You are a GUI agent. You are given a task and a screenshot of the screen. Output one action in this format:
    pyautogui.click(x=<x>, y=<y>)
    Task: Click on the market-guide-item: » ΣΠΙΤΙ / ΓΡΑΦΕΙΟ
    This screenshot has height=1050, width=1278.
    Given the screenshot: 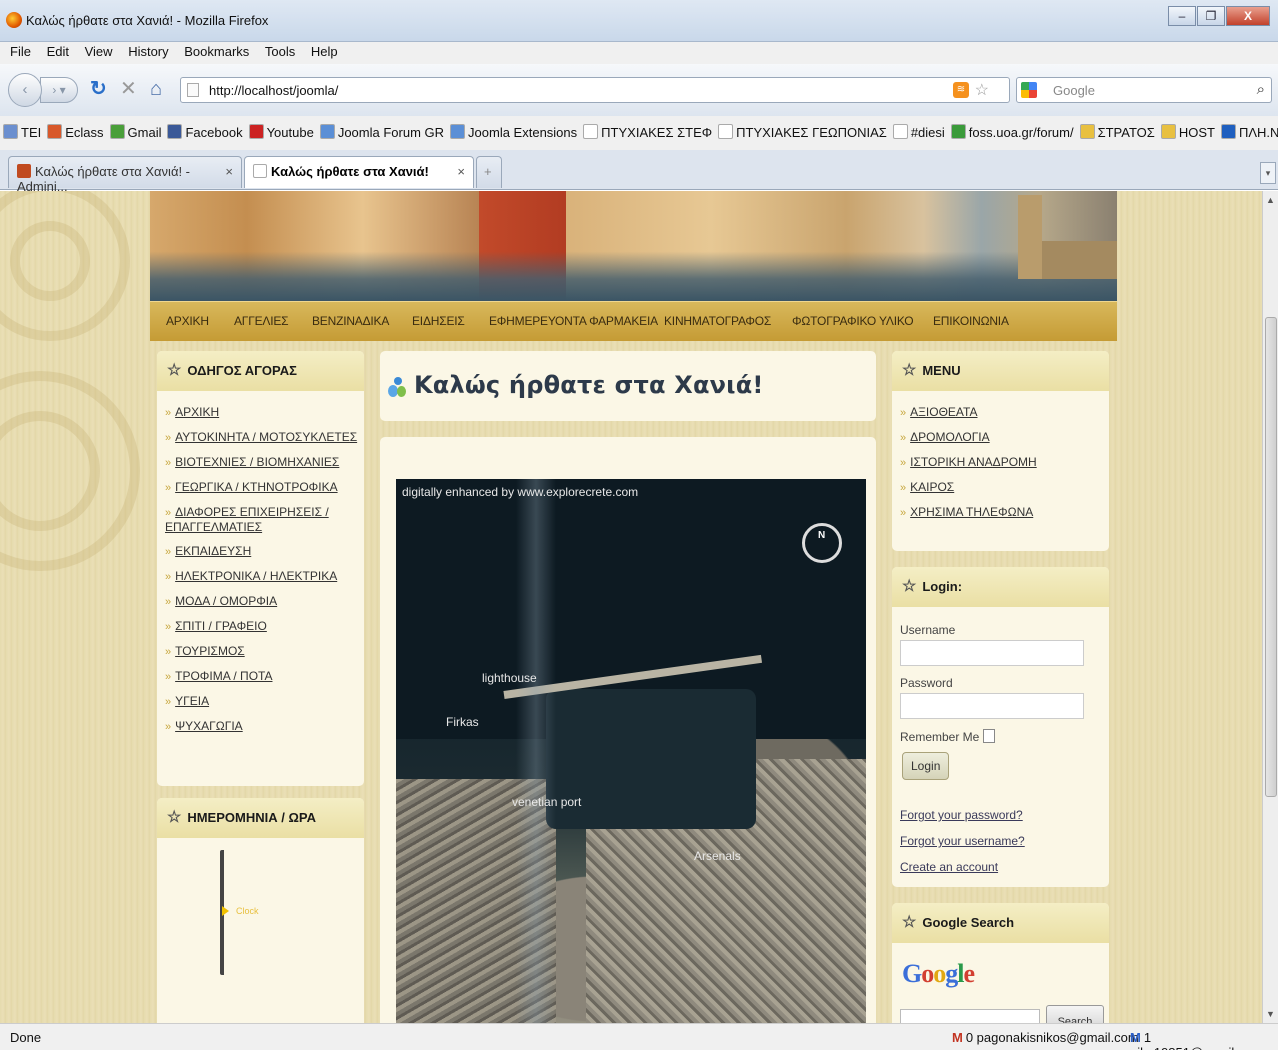 What is the action you would take?
    pyautogui.click(x=264, y=626)
    